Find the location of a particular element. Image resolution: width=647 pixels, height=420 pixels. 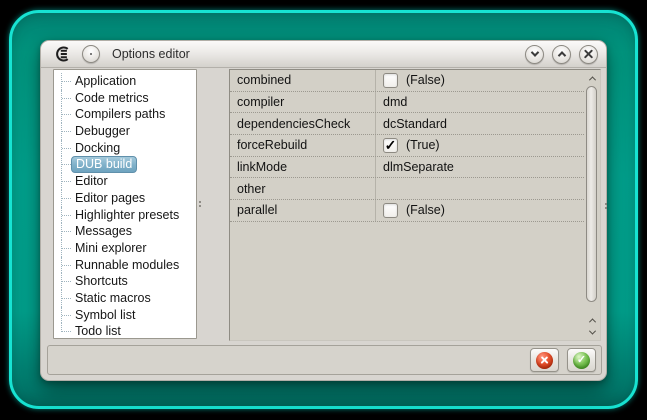

property-row-combined: combined (False) is located at coordinates (407, 81).